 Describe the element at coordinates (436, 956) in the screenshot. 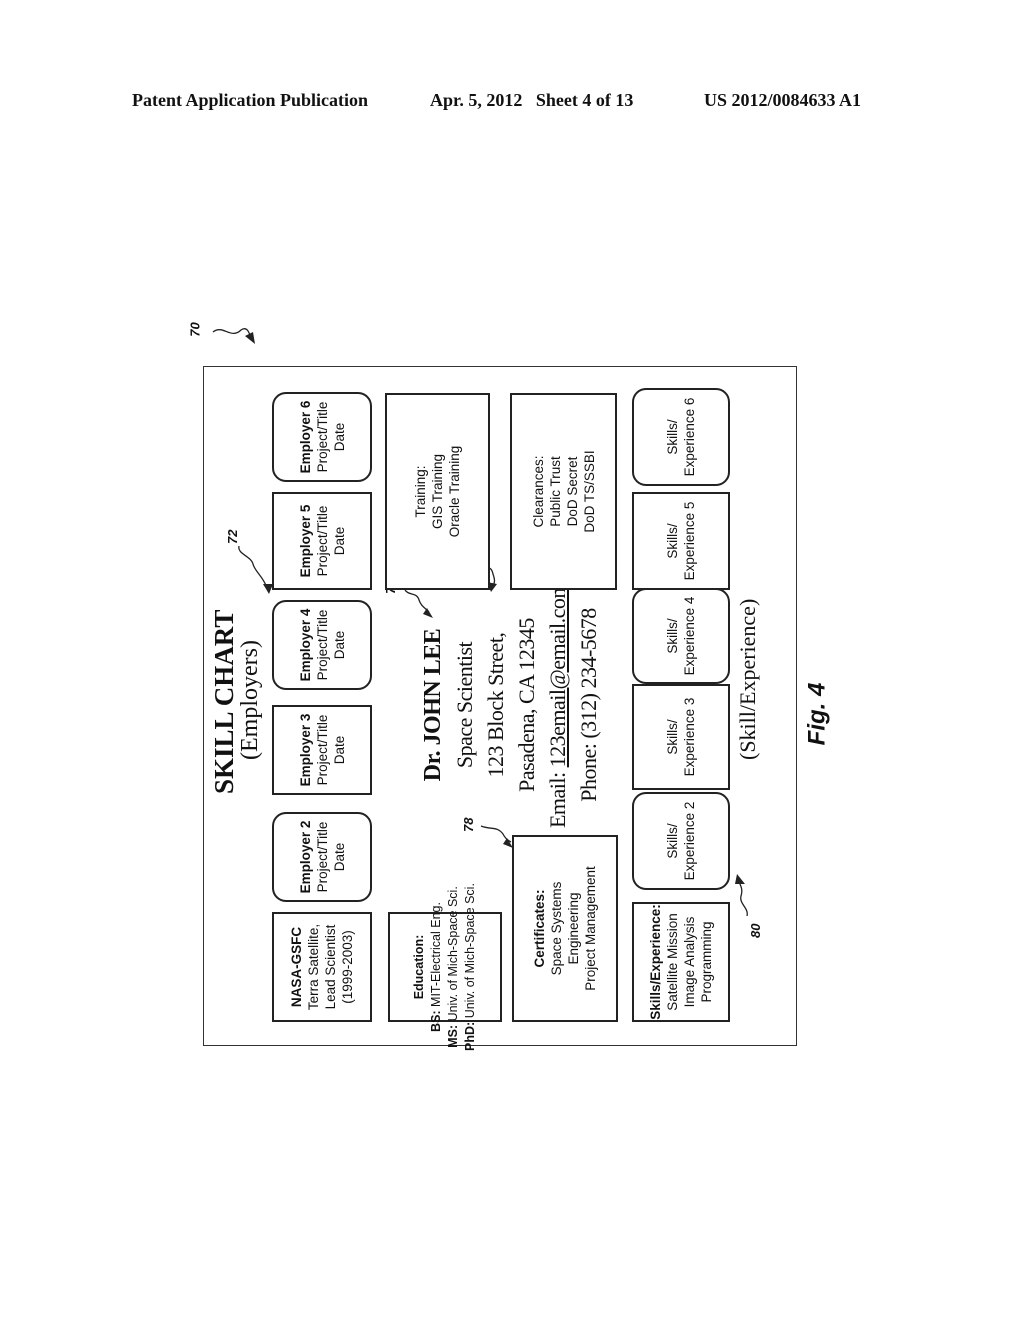

I see `degree-detail: MIT-Electrical Eng.` at that location.